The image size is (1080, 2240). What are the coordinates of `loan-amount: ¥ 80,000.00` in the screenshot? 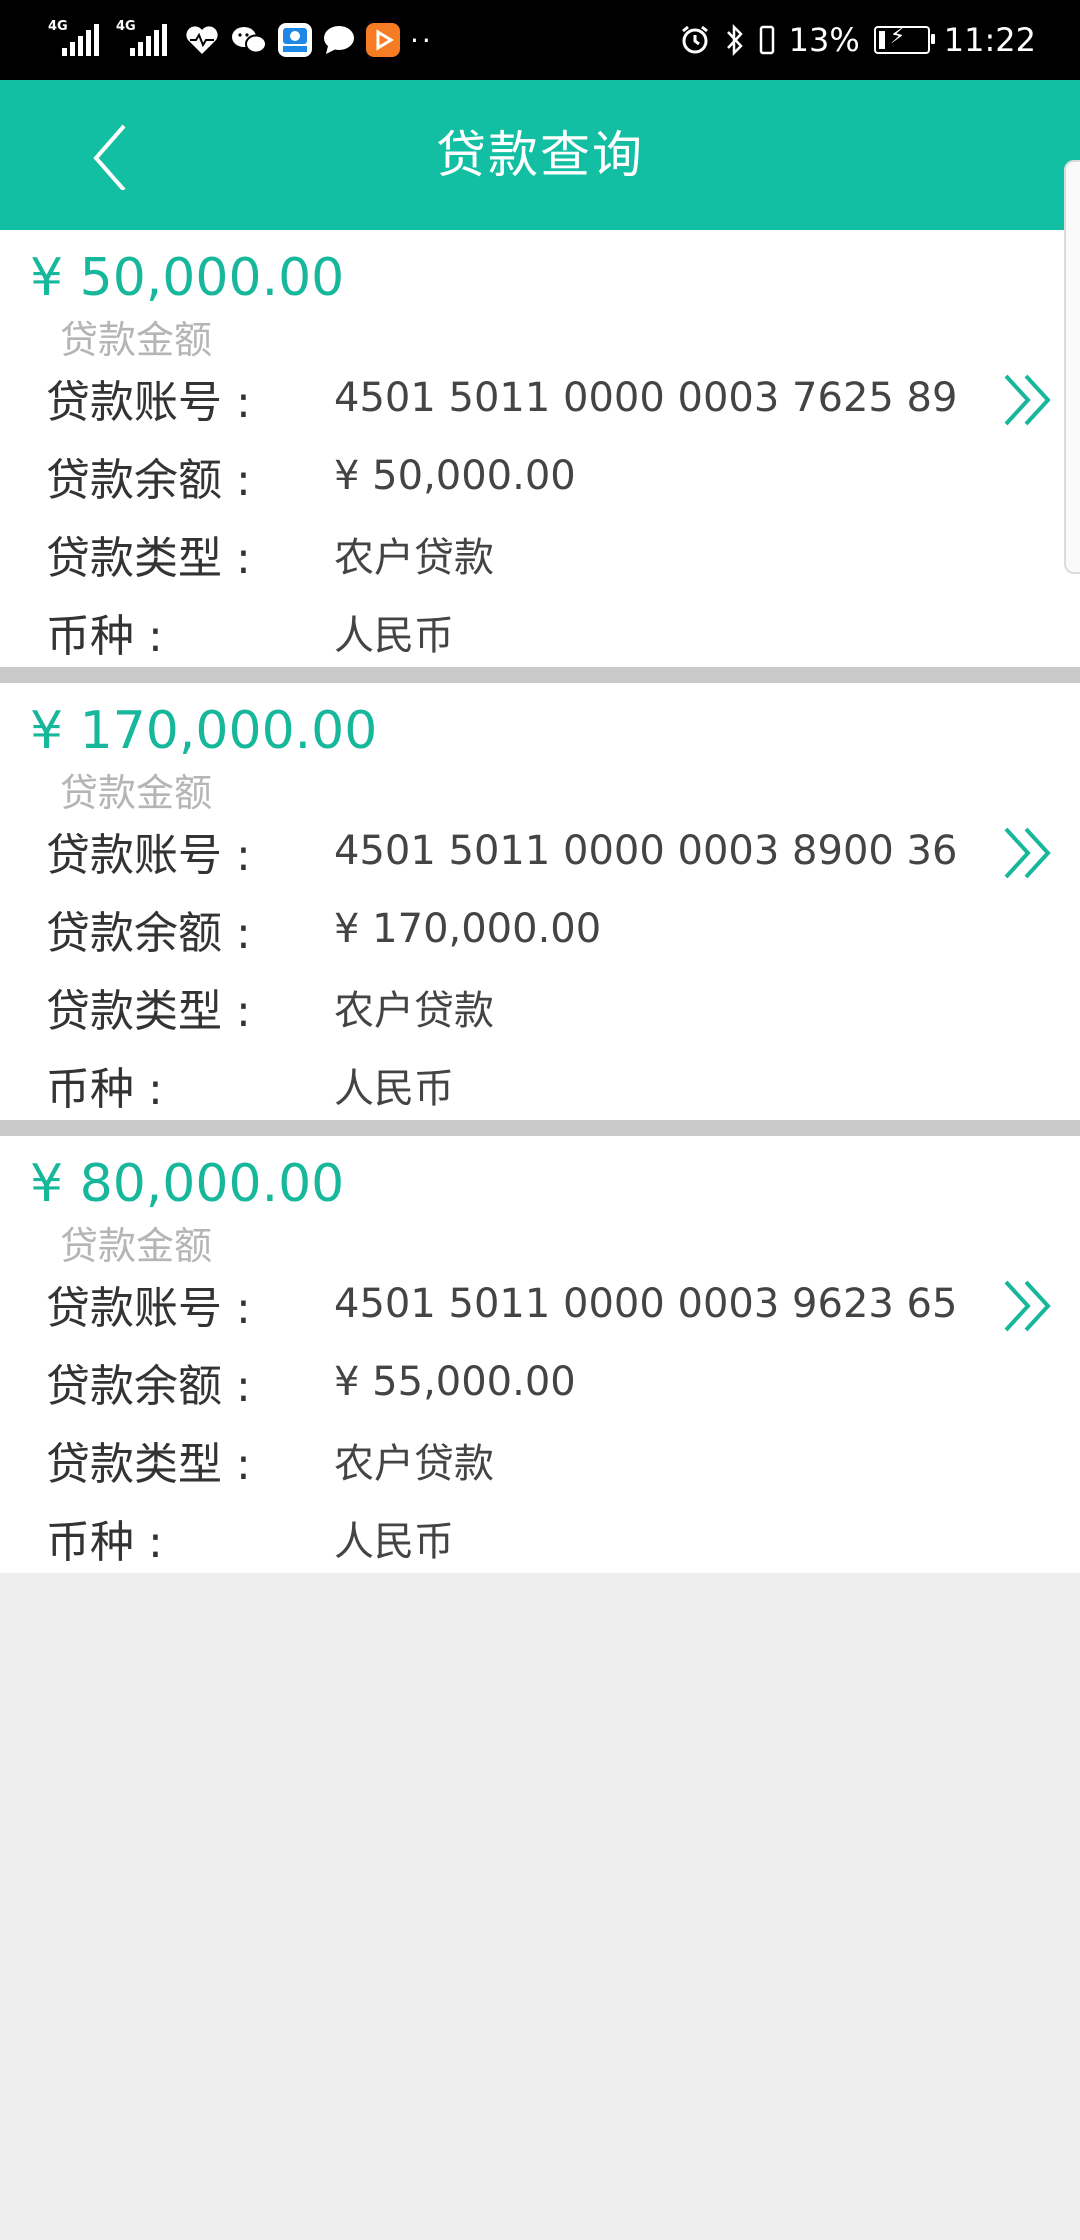 It's located at (187, 1184).